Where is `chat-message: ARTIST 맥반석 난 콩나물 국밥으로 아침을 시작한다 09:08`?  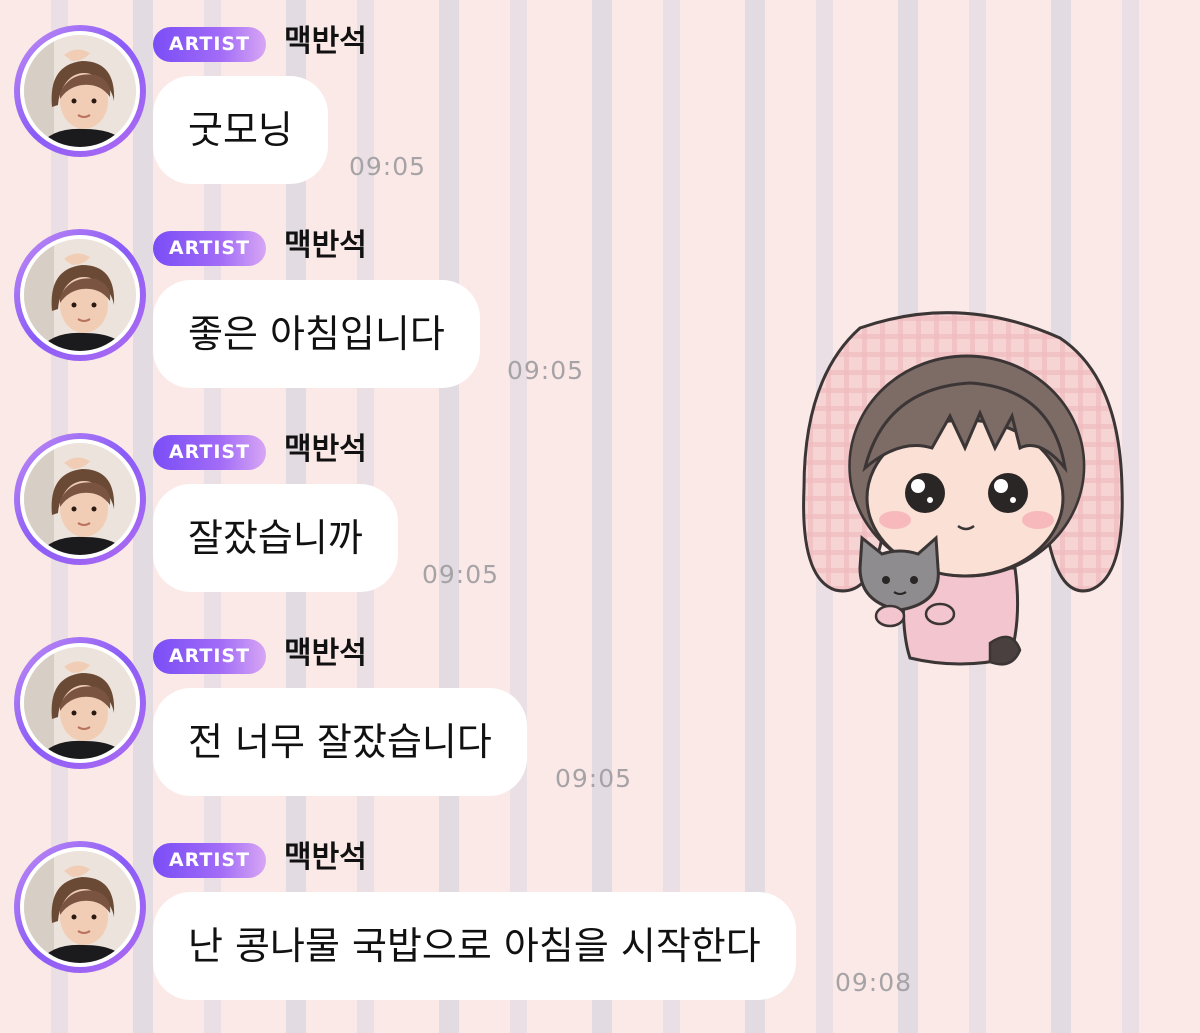 chat-message: ARTIST 맥반석 난 콩나물 국밥으로 아침을 시작한다 09:08 is located at coordinates (455, 911).